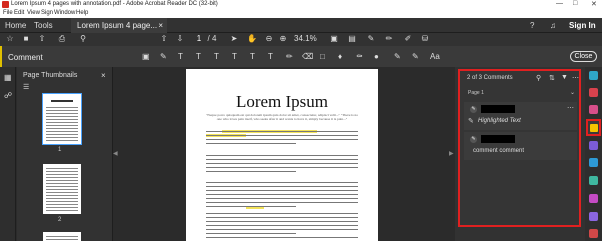  Describe the element at coordinates (252, 56) in the screenshot. I see `text-box-icon: T` at that location.